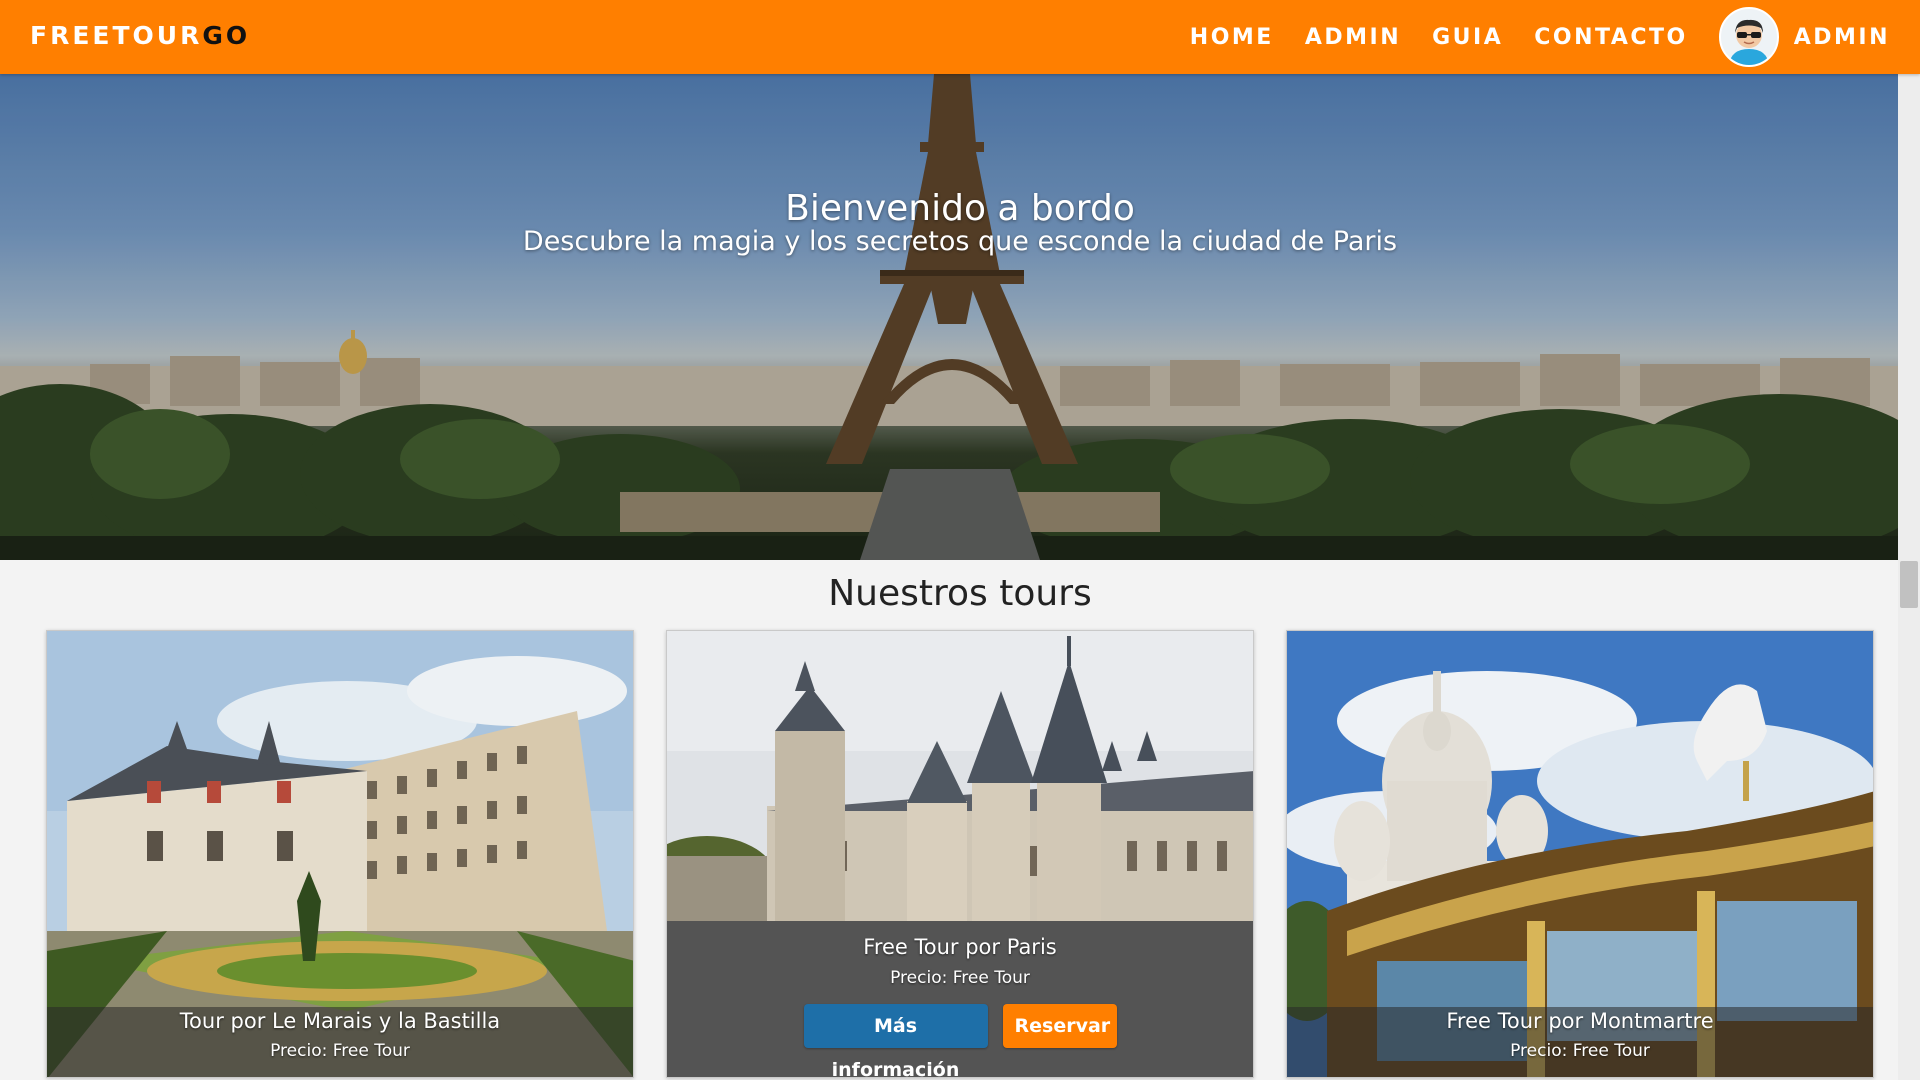  What do you see at coordinates (1353, 37) in the screenshot?
I see `nav-admin: ADMIN` at bounding box center [1353, 37].